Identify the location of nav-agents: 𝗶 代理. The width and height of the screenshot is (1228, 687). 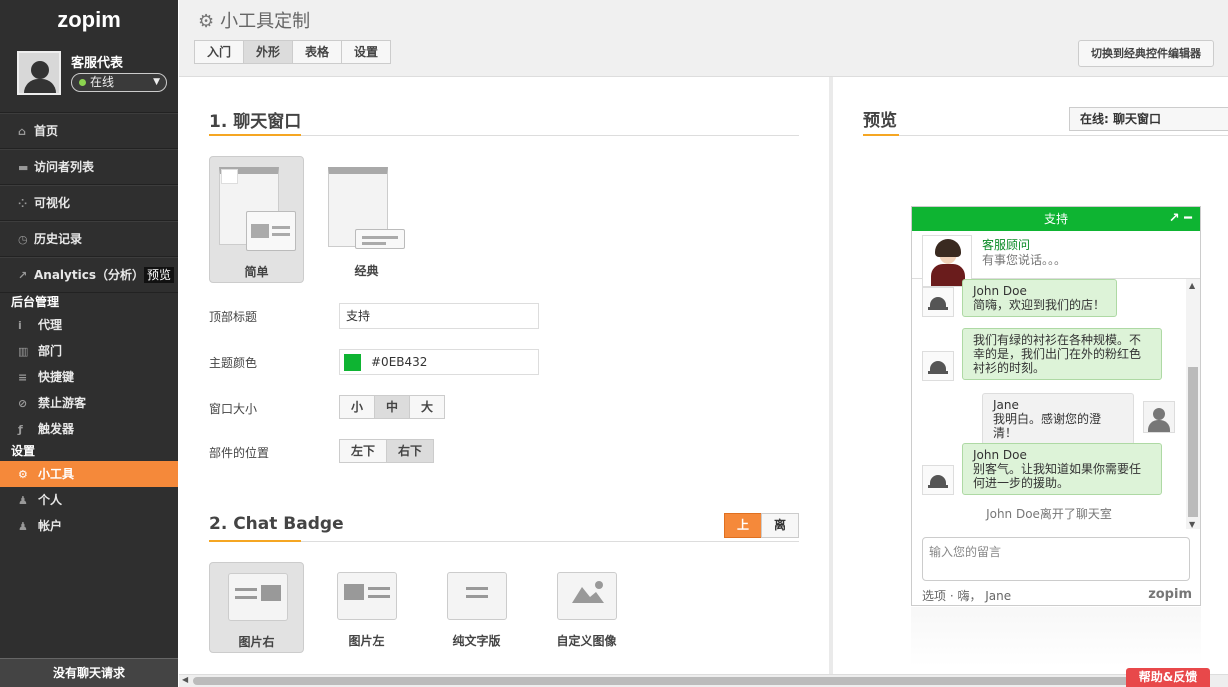
(89, 325).